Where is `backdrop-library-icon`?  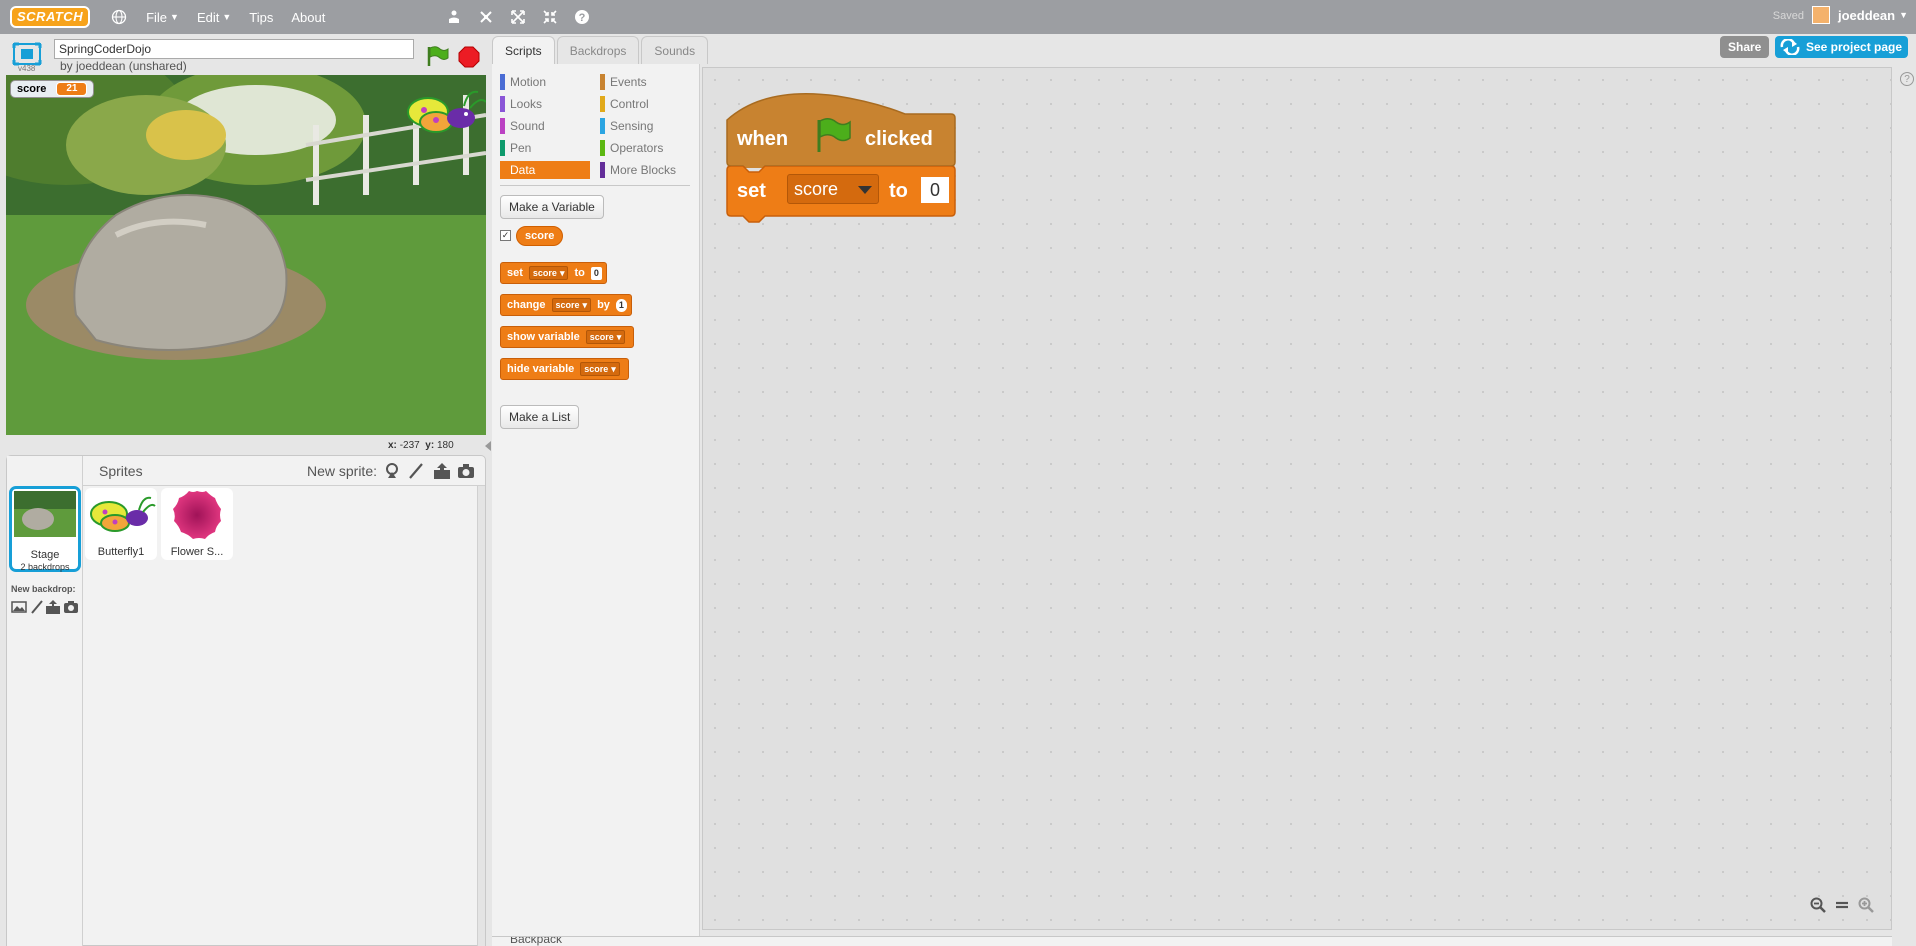
backdrop-library-icon is located at coordinates (19, 607).